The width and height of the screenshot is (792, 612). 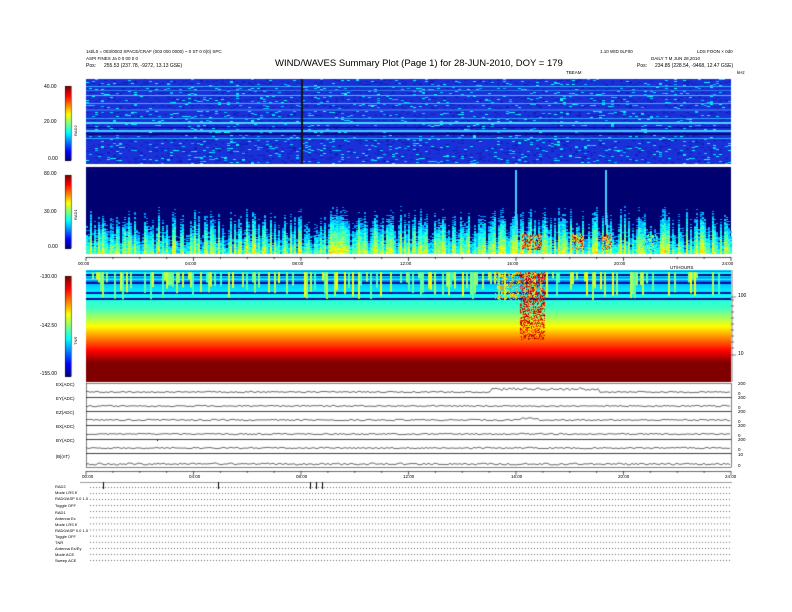 What do you see at coordinates (50, 87) in the screenshot?
I see `rad2-scale-max: 40.00` at bounding box center [50, 87].